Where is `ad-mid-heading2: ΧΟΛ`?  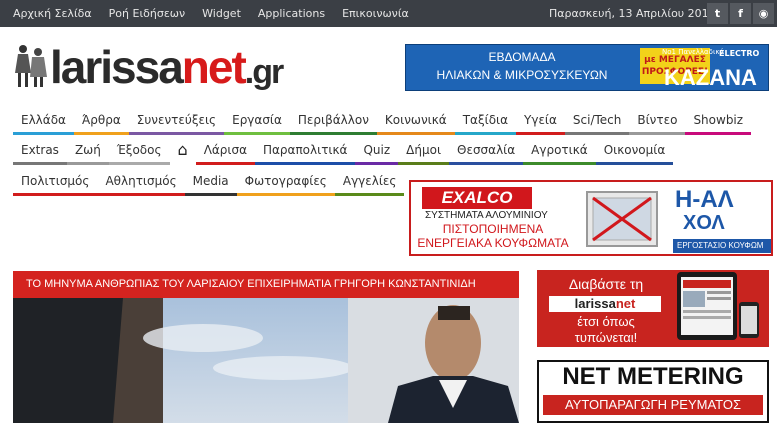
ad-mid-heading2: ΧΟΛ is located at coordinates (704, 223).